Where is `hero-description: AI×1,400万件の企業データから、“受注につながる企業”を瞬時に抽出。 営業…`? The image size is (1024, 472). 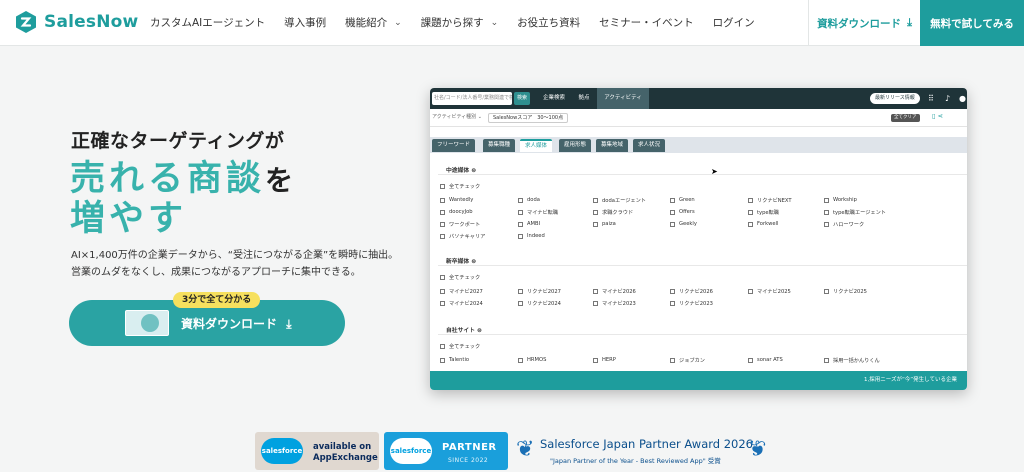 hero-description: AI×1,400万件の企業データから、“受注につながる企業”を瞬時に抽出。 営業… is located at coordinates (236, 264).